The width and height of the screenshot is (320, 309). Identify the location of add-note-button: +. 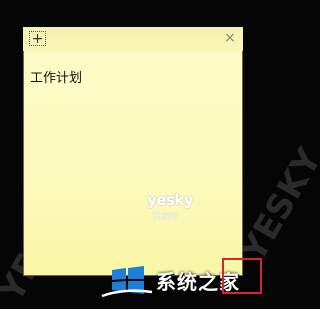
(37, 38).